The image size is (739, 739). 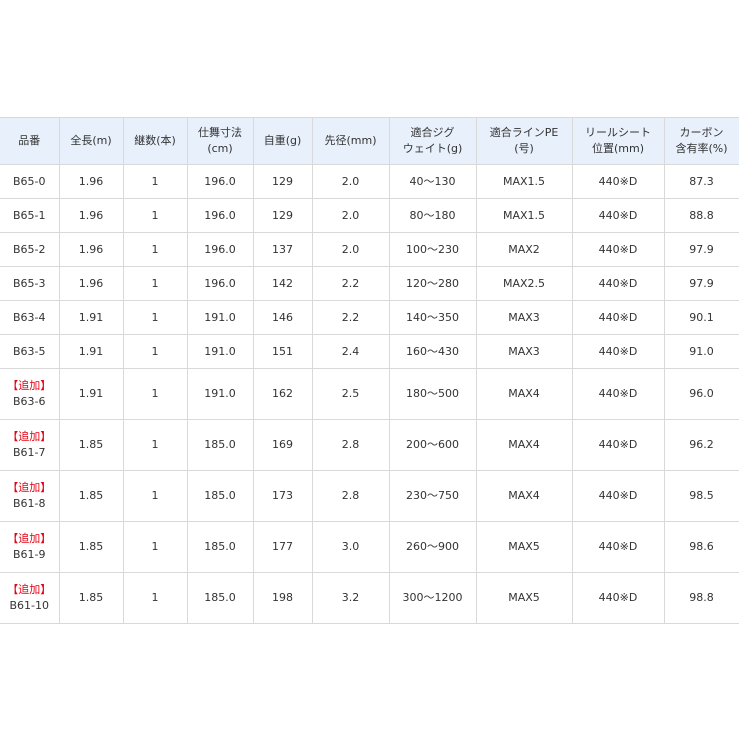 What do you see at coordinates (524, 249) in the screenshot?
I see `cell-line-pe: MAX2` at bounding box center [524, 249].